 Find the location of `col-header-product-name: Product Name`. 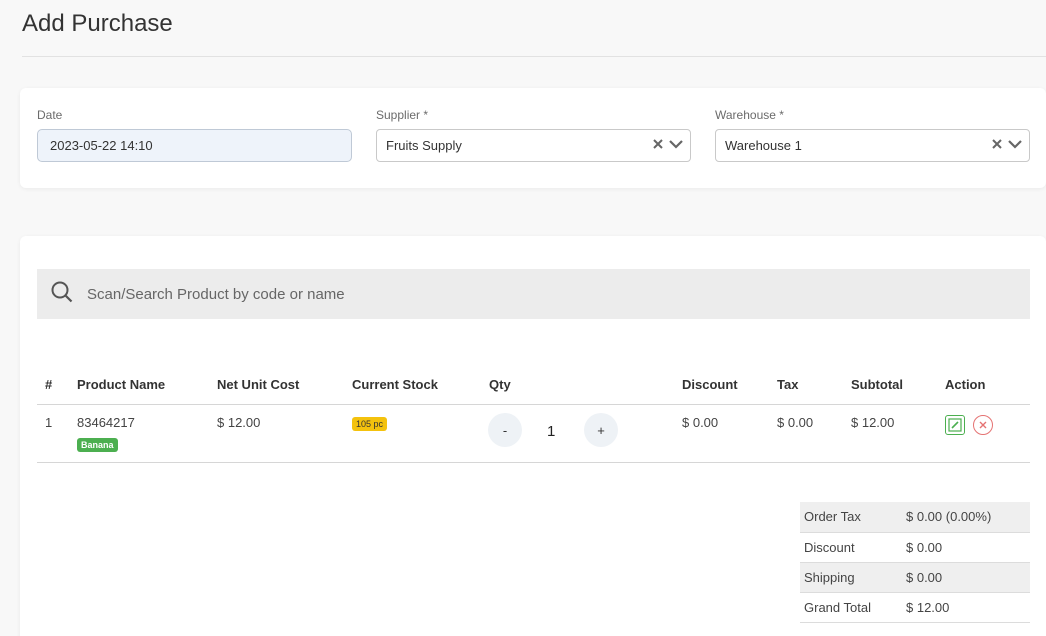

col-header-product-name: Product Name is located at coordinates (121, 384).